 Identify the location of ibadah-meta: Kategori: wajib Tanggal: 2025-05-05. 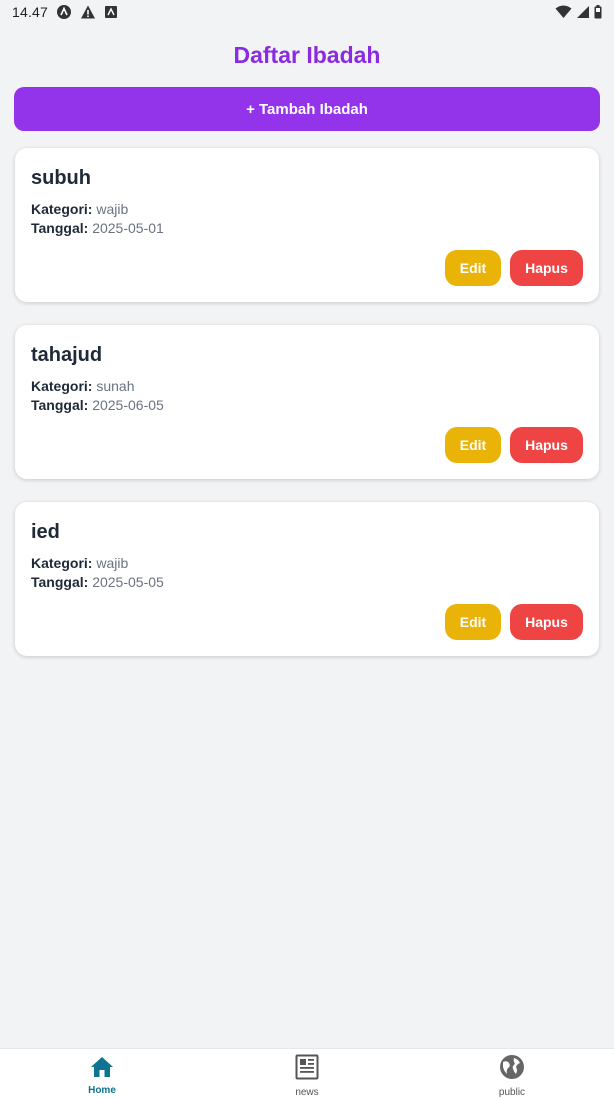
(307, 573).